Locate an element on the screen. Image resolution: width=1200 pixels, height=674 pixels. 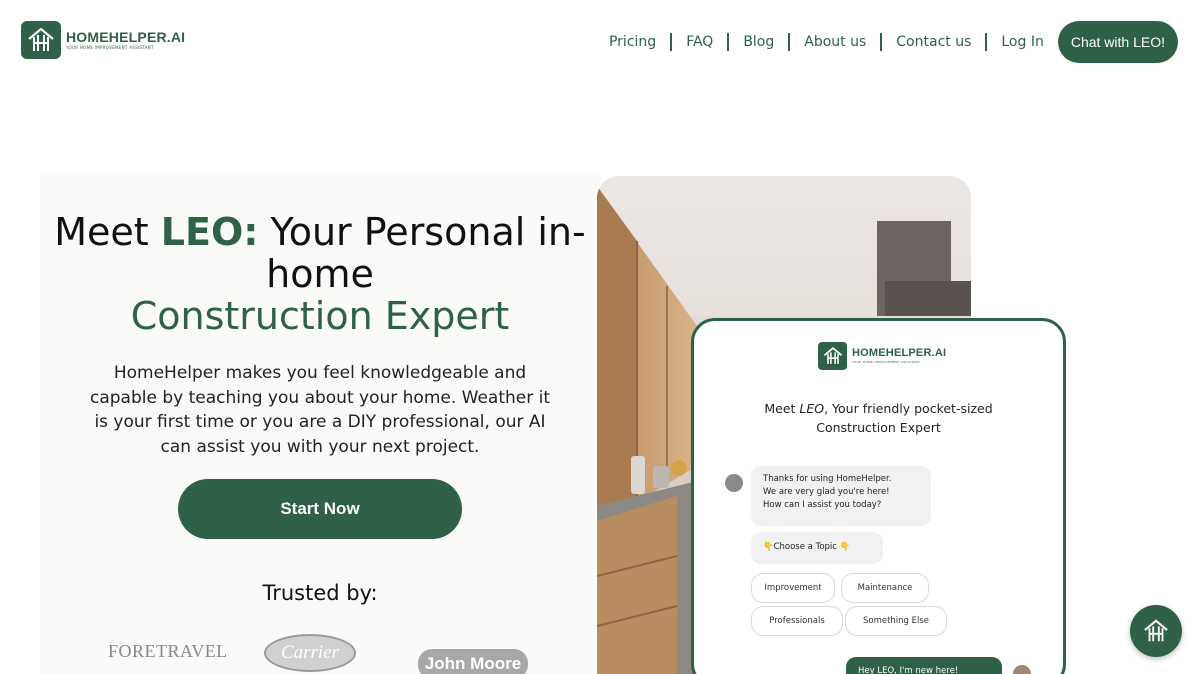
user-avatar is located at coordinates (1022, 669).